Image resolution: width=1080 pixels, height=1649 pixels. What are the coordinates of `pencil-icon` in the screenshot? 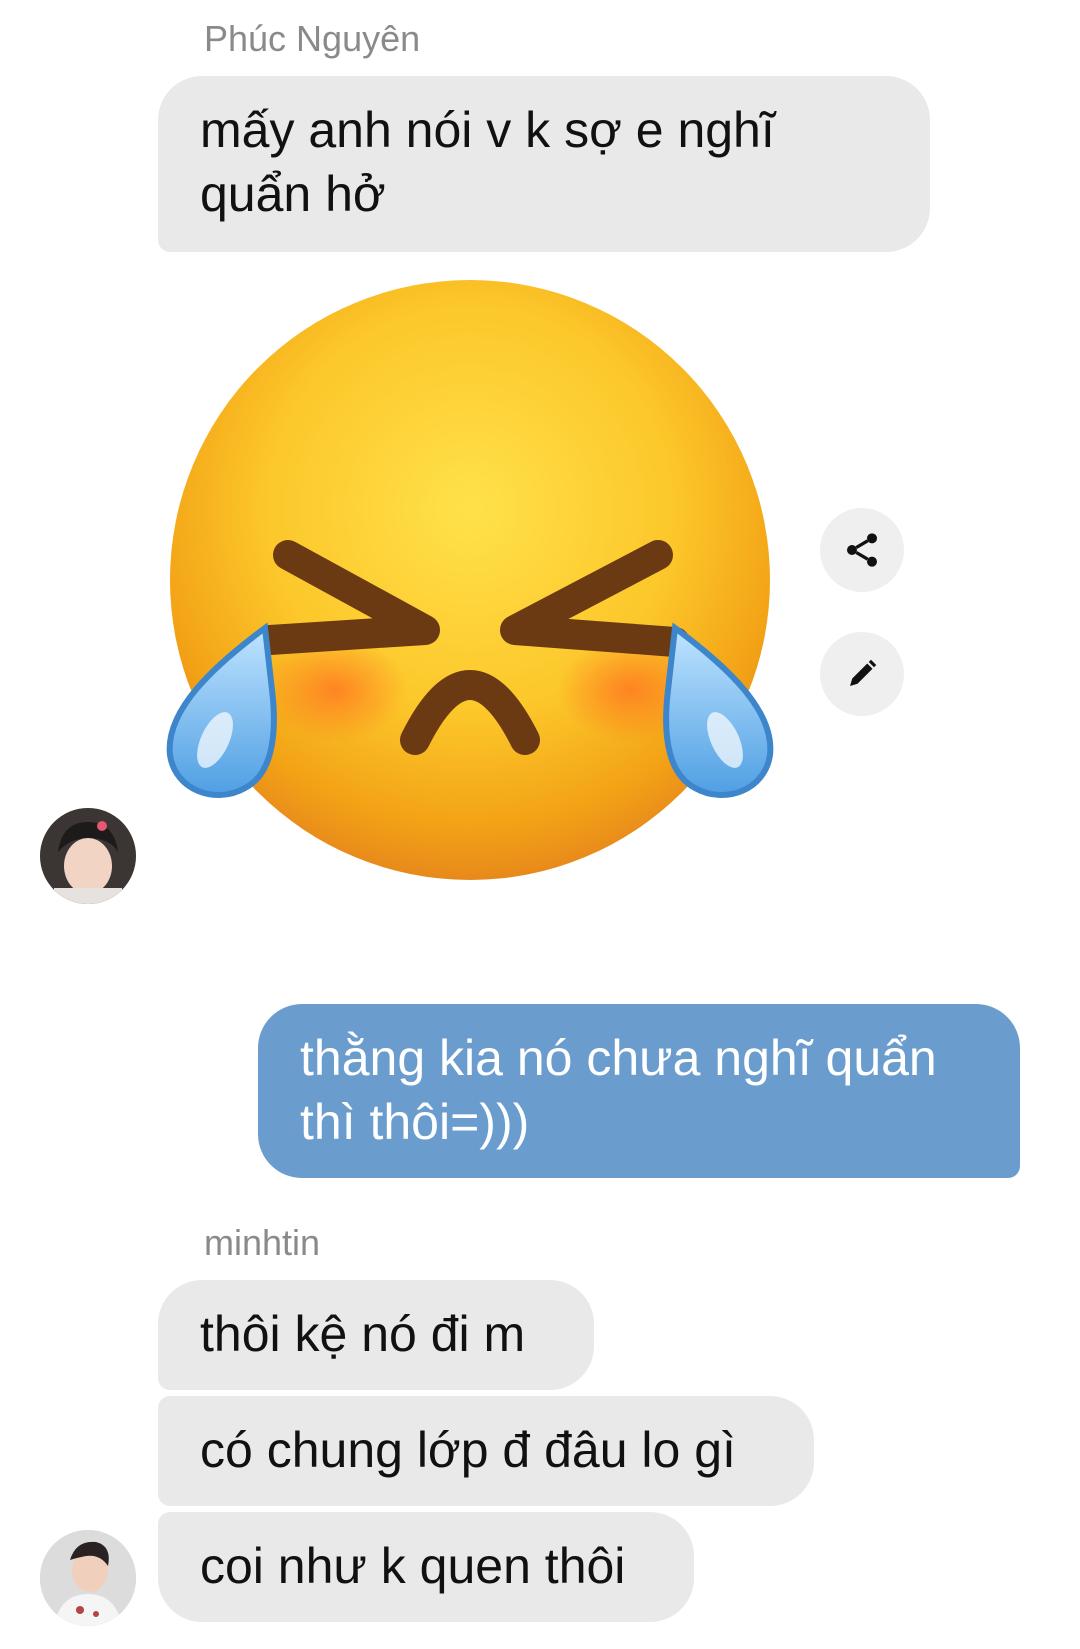 It's located at (863, 672).